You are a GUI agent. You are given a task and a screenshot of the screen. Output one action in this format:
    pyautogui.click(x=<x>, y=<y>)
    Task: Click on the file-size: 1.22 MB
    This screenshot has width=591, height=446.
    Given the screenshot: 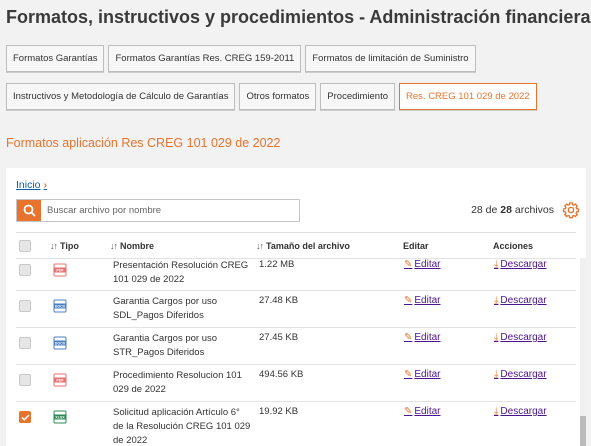 What is the action you would take?
    pyautogui.click(x=277, y=264)
    